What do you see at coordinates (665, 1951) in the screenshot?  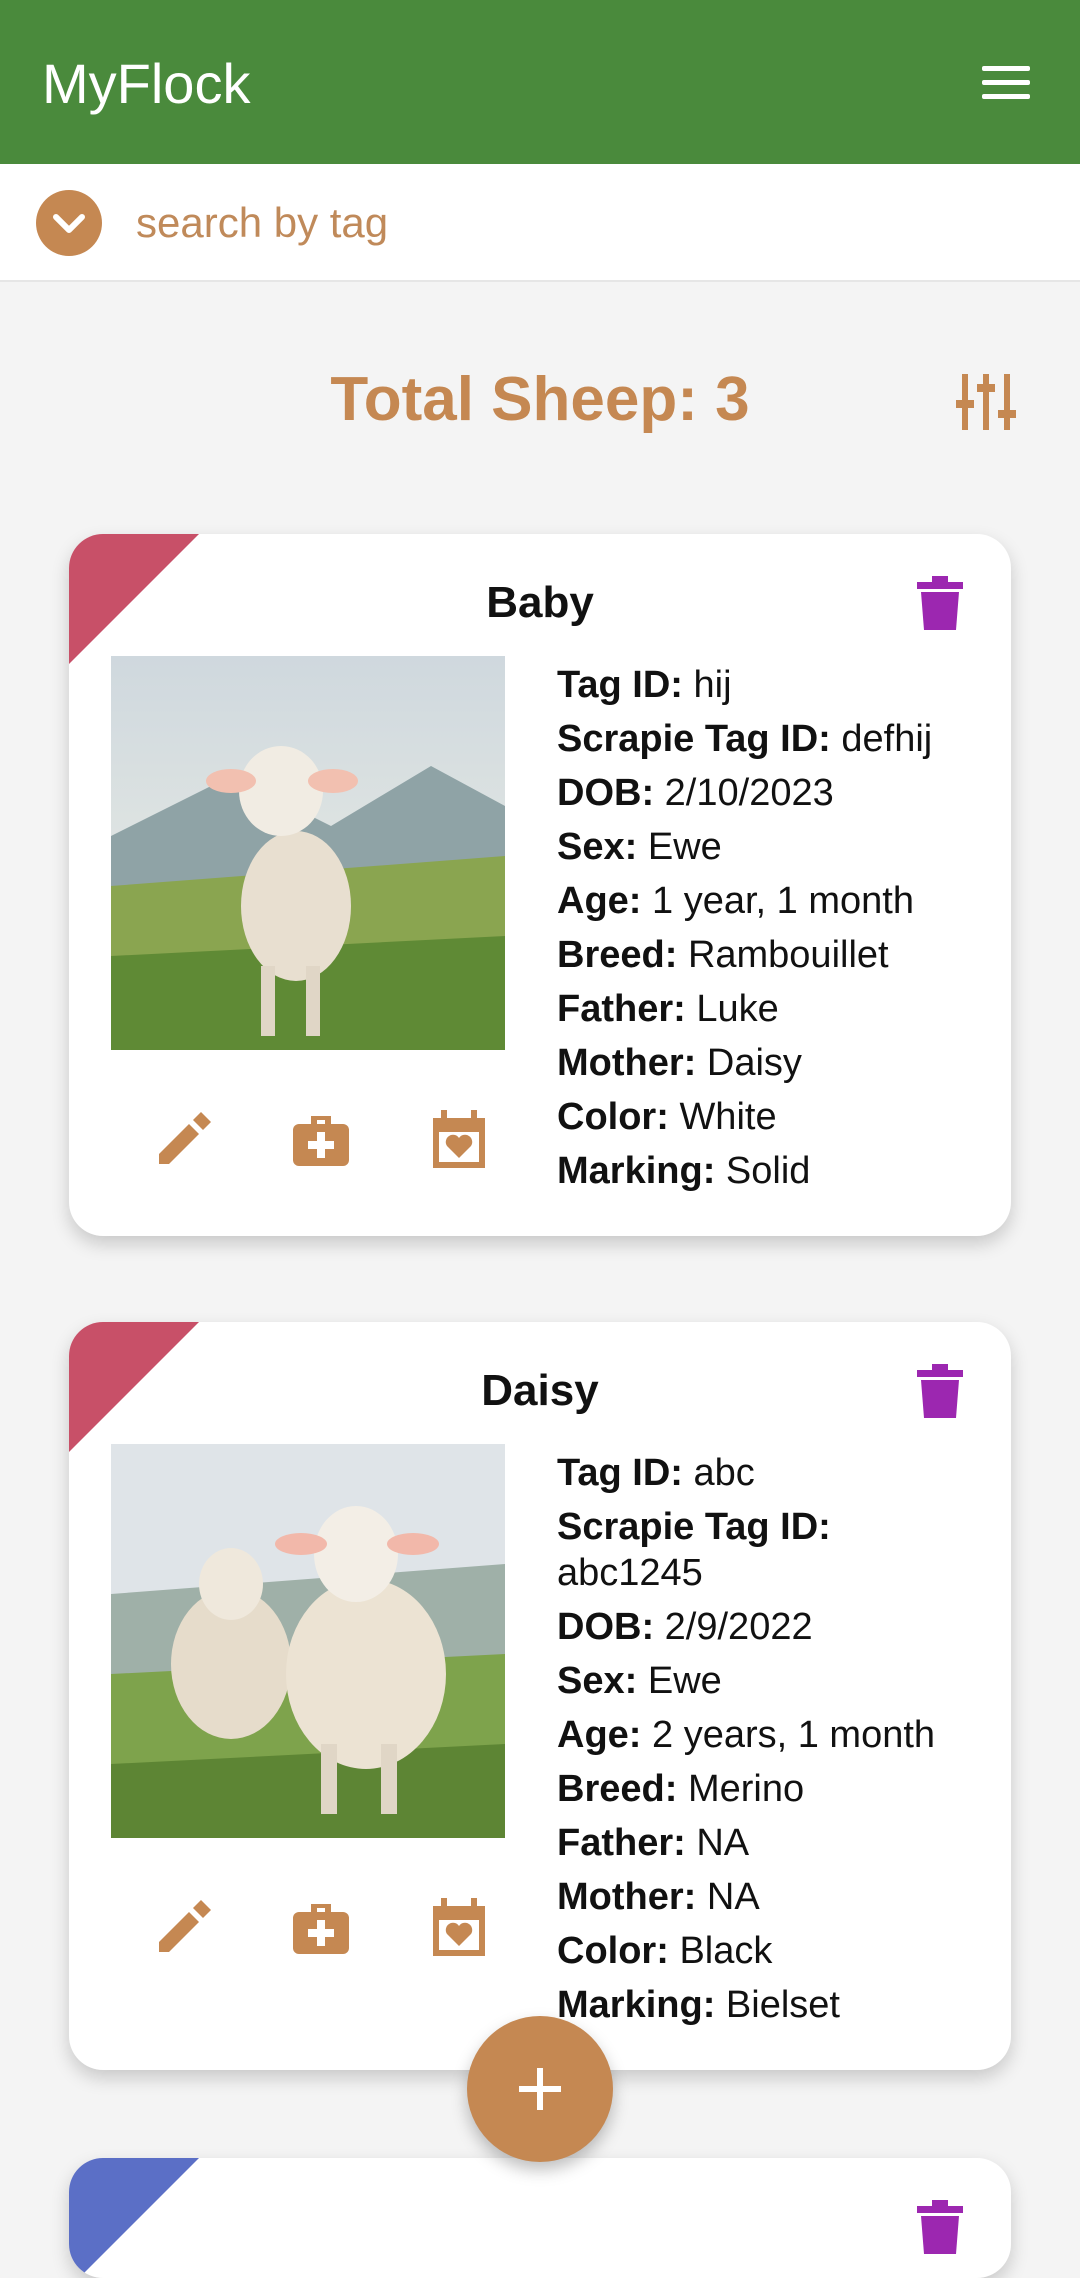 I see `color-row: Color: Black` at bounding box center [665, 1951].